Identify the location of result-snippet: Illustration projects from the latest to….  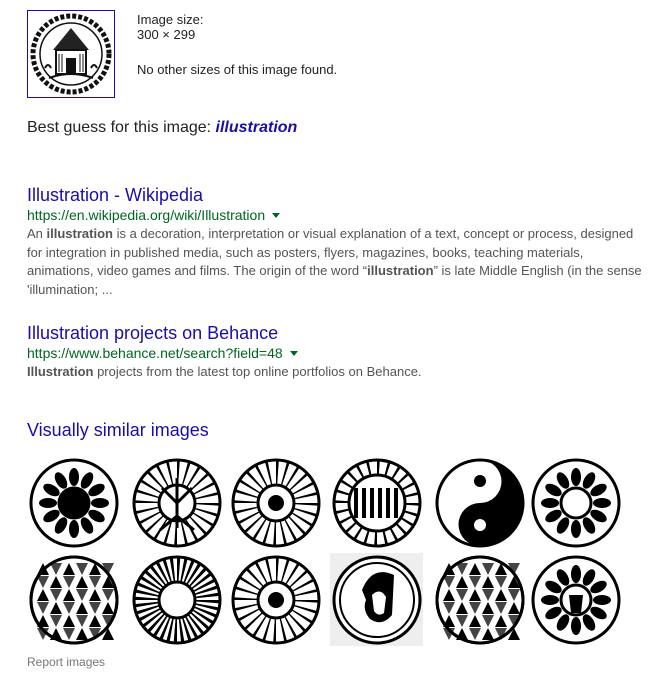
(224, 371).